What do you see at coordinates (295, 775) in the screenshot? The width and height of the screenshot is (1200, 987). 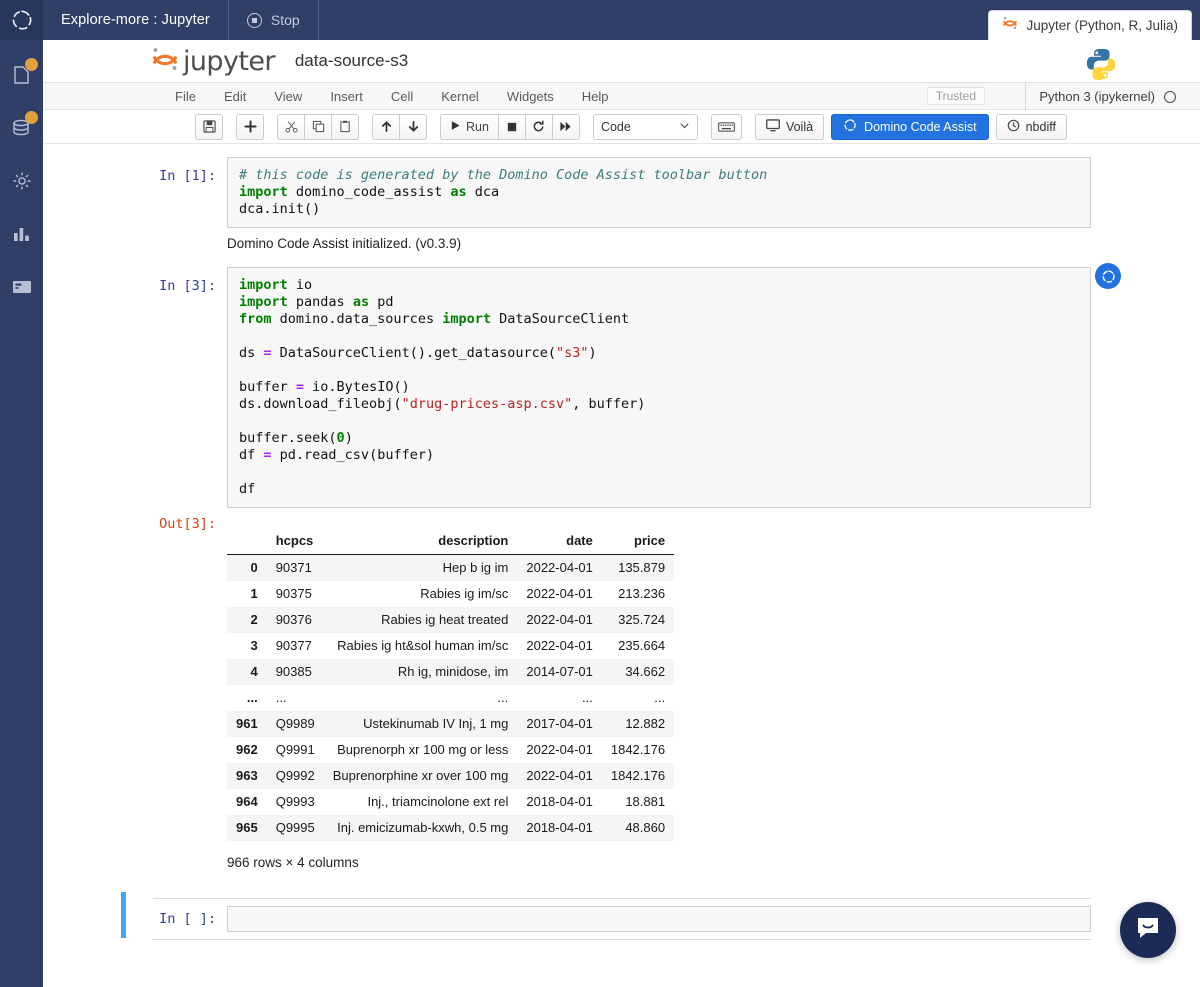 I see `dataframe-cell: Q9992` at bounding box center [295, 775].